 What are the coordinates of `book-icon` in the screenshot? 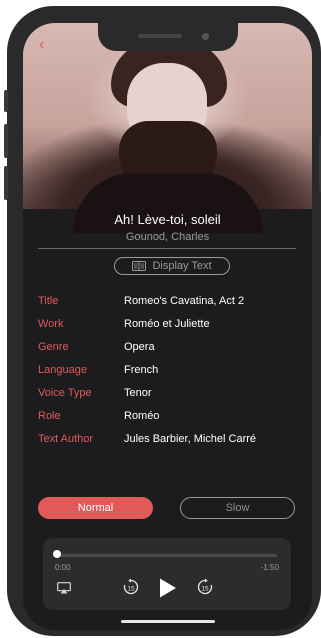 It's located at (139, 266).